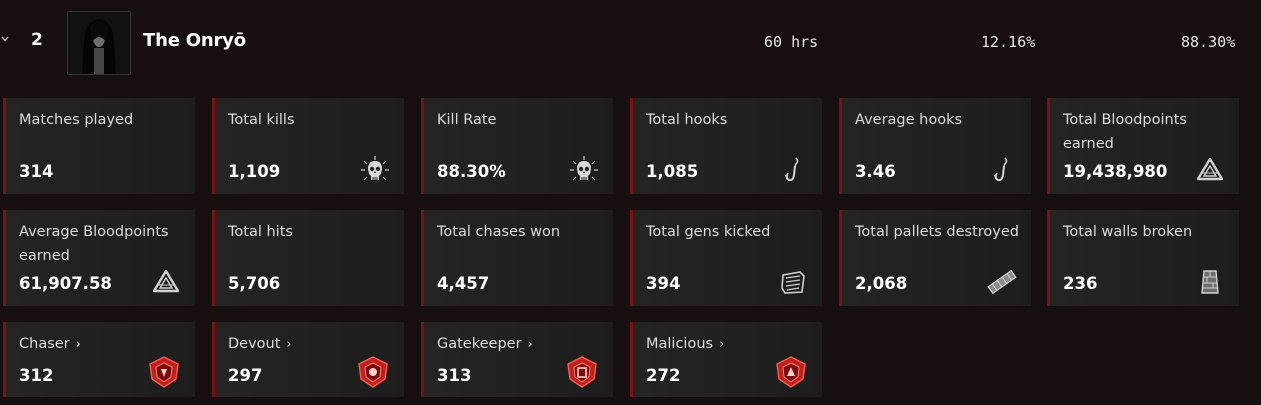 The image size is (1261, 405). What do you see at coordinates (672, 171) in the screenshot?
I see `stat-value: 1,085` at bounding box center [672, 171].